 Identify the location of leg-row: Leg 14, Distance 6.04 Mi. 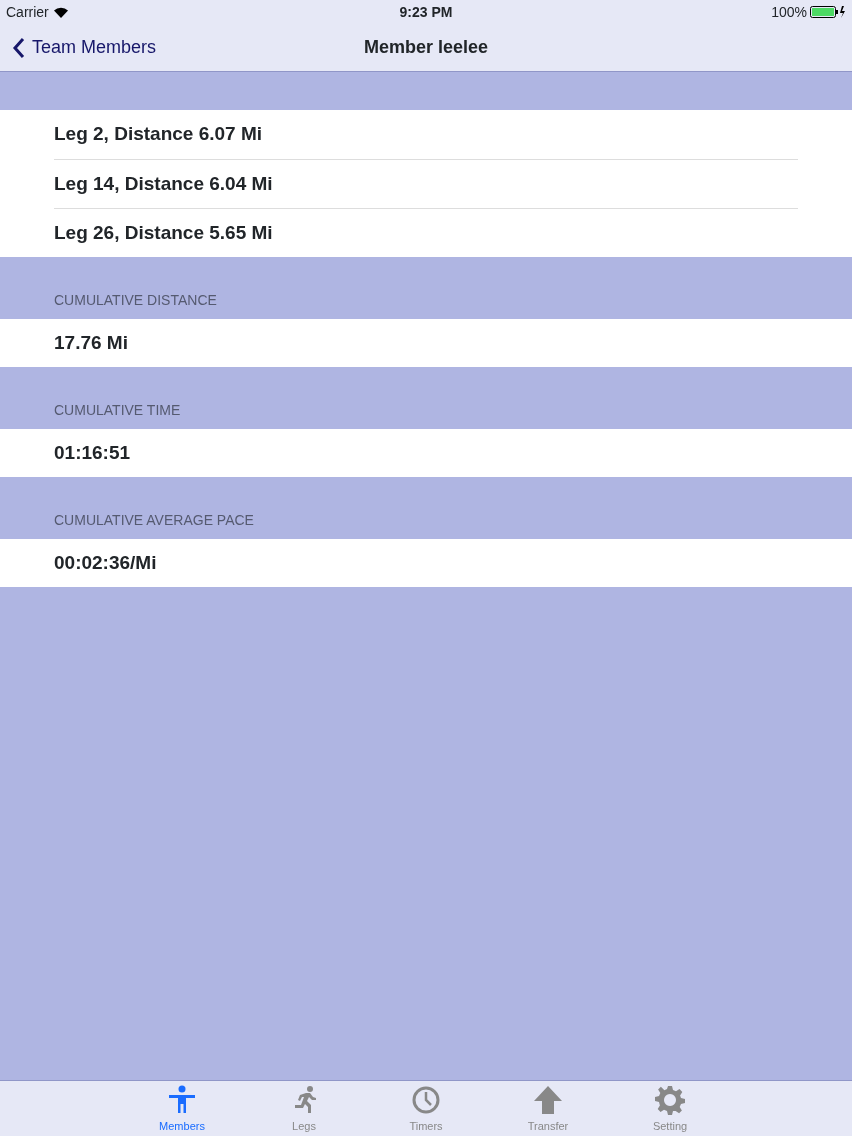
(426, 183).